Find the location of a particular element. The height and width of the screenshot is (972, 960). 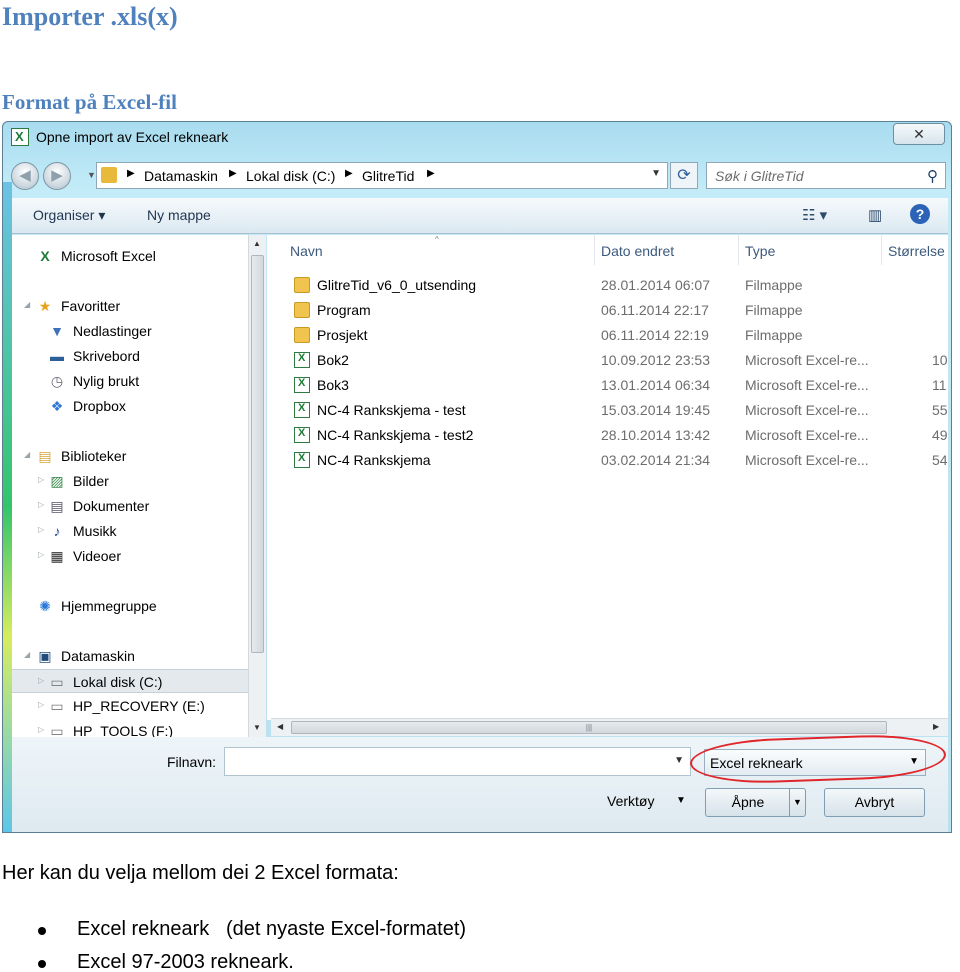

navigation-scrollbar: ▲ ▼ is located at coordinates (257, 486).